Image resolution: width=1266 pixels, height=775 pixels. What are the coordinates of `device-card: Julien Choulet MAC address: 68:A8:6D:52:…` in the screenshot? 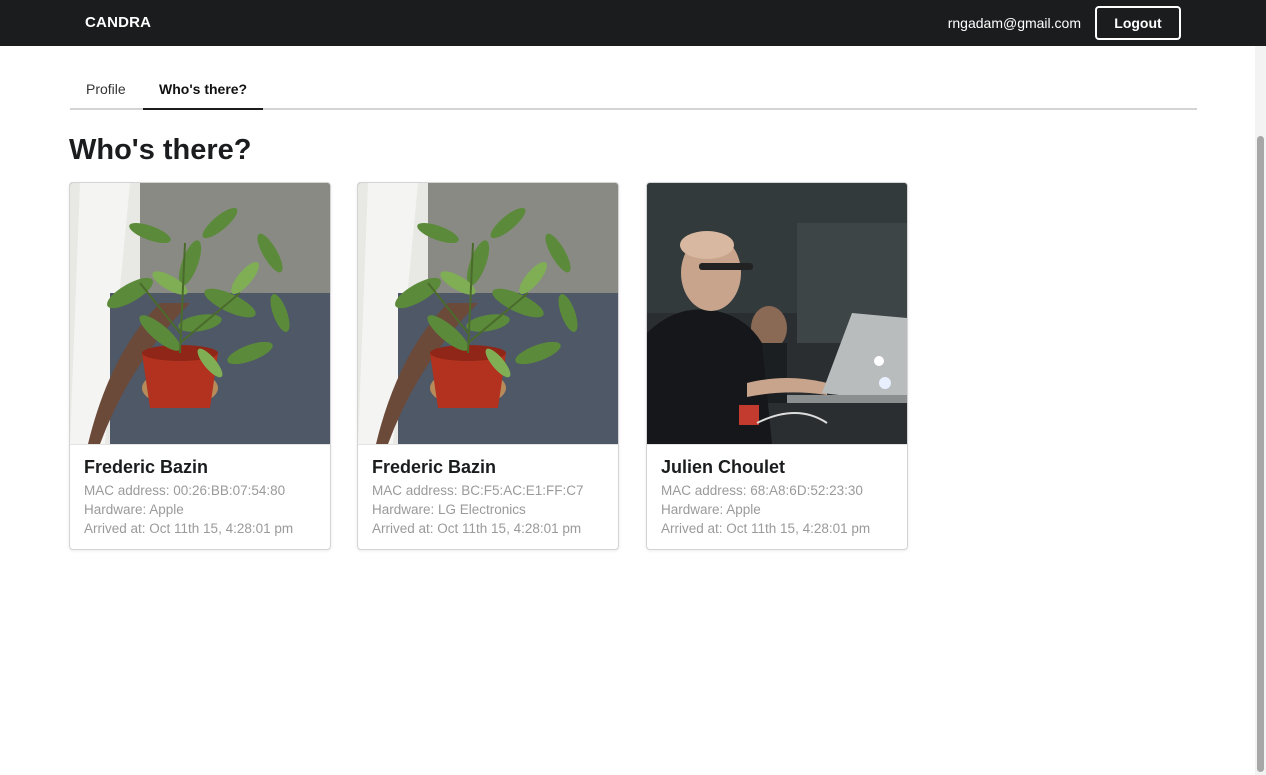 It's located at (777, 366).